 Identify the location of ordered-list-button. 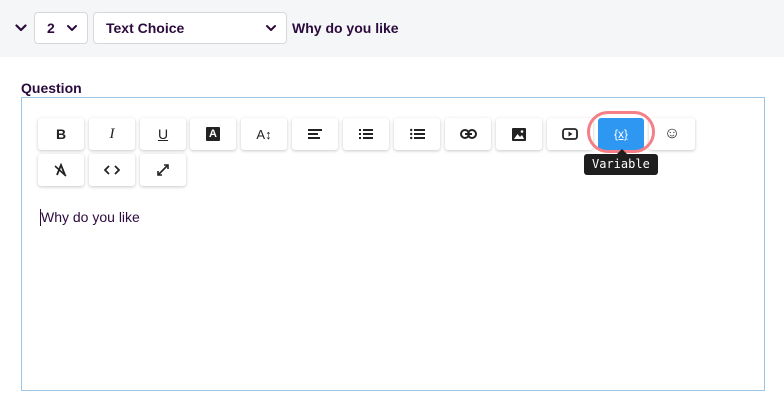
(366, 134).